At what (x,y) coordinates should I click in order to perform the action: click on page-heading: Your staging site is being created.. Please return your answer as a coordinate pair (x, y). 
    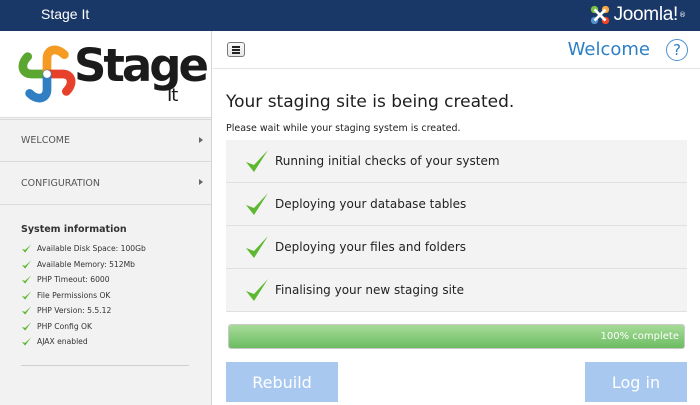
    Looking at the image, I should click on (370, 102).